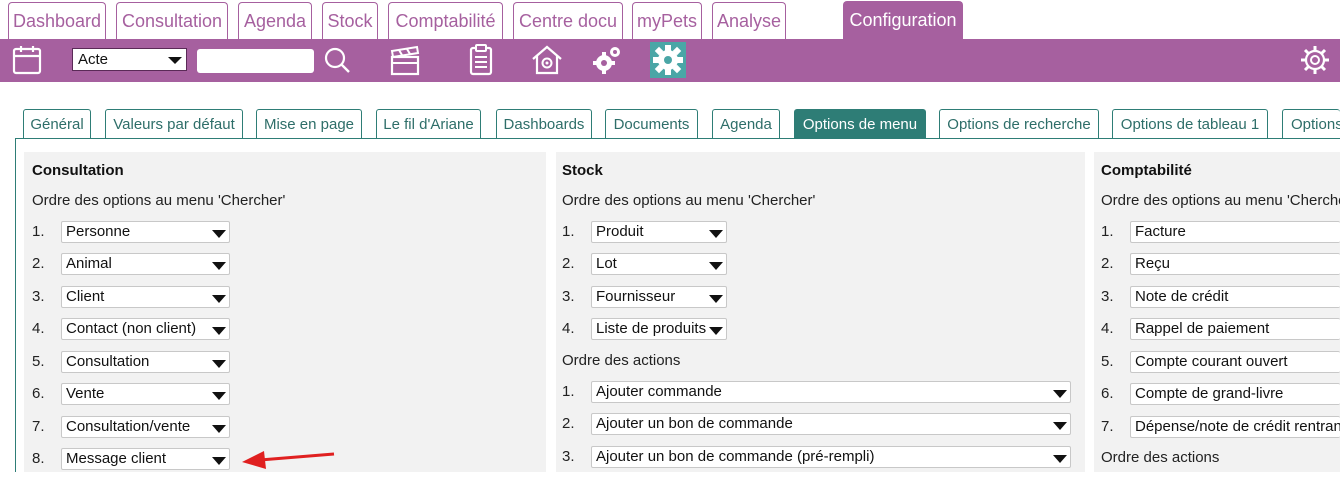 The image size is (1340, 477). I want to click on select-value: Lot, so click(606, 263).